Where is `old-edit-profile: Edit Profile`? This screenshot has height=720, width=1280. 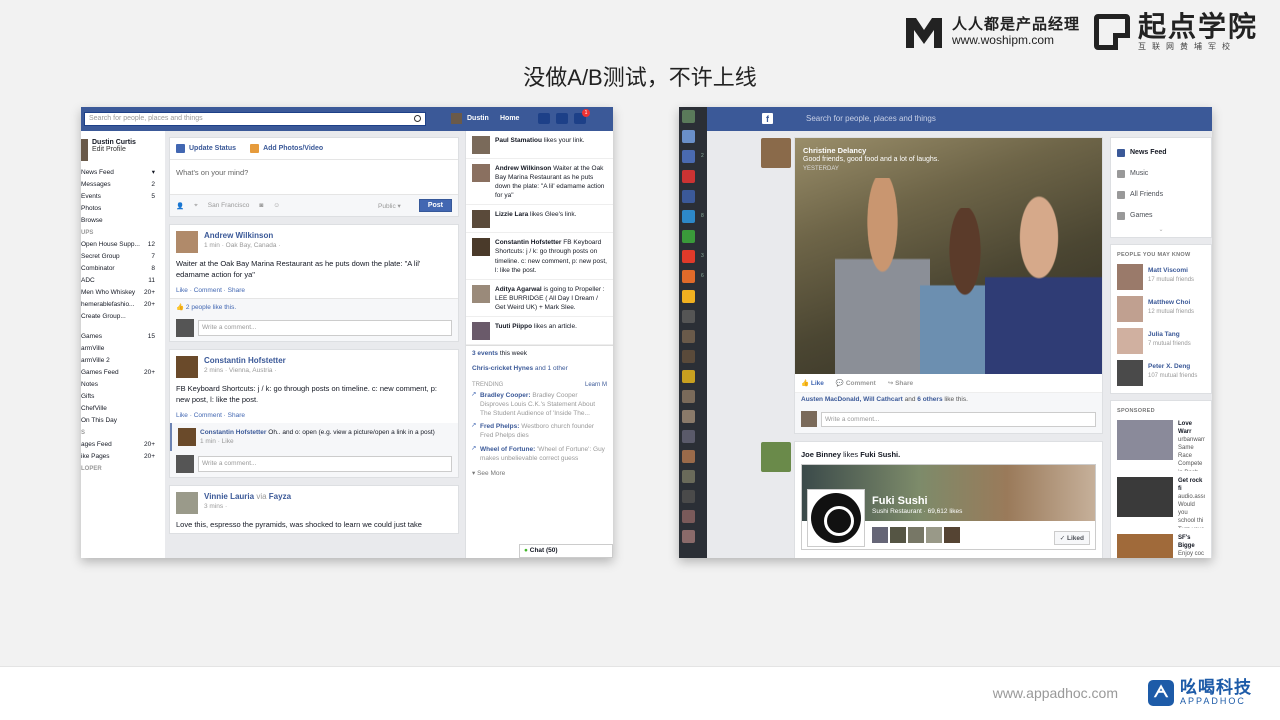 old-edit-profile: Edit Profile is located at coordinates (114, 149).